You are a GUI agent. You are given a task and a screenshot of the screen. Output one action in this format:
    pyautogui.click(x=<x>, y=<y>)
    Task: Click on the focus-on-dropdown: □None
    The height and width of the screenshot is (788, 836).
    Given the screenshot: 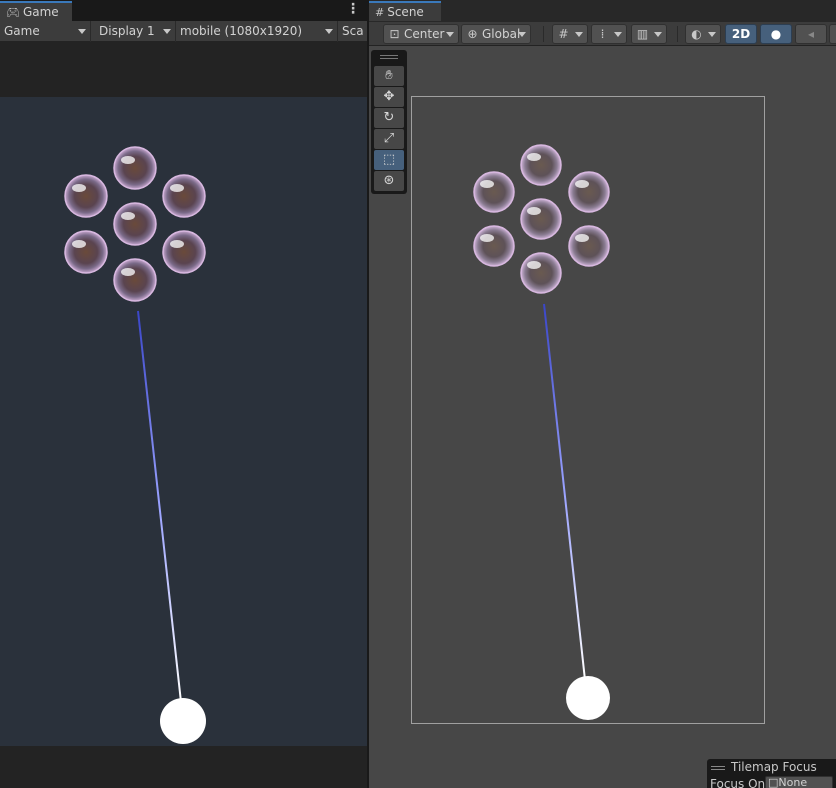 What is the action you would take?
    pyautogui.click(x=799, y=782)
    